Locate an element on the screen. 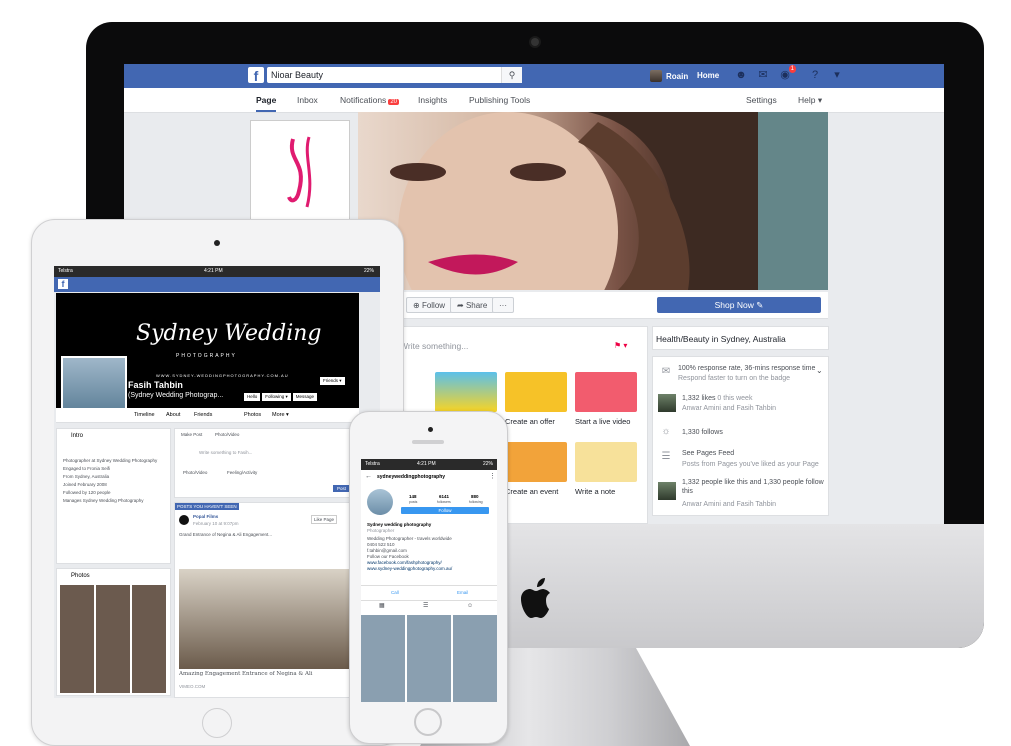 The image size is (1011, 746). nioar-logo-icon is located at coordinates (299, 172).